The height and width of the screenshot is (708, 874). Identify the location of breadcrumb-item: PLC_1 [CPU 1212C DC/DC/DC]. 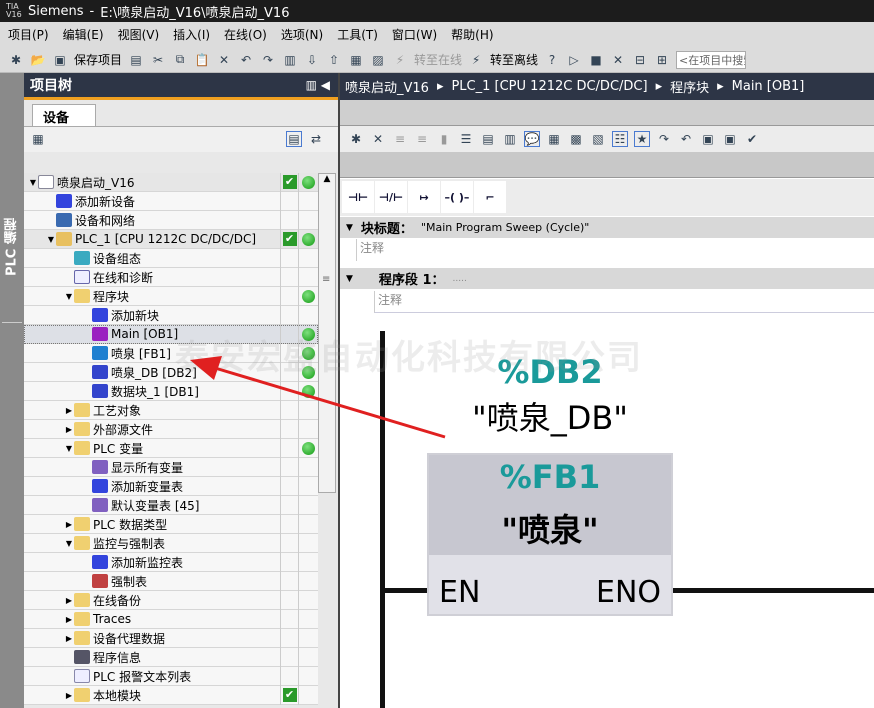
(549, 86).